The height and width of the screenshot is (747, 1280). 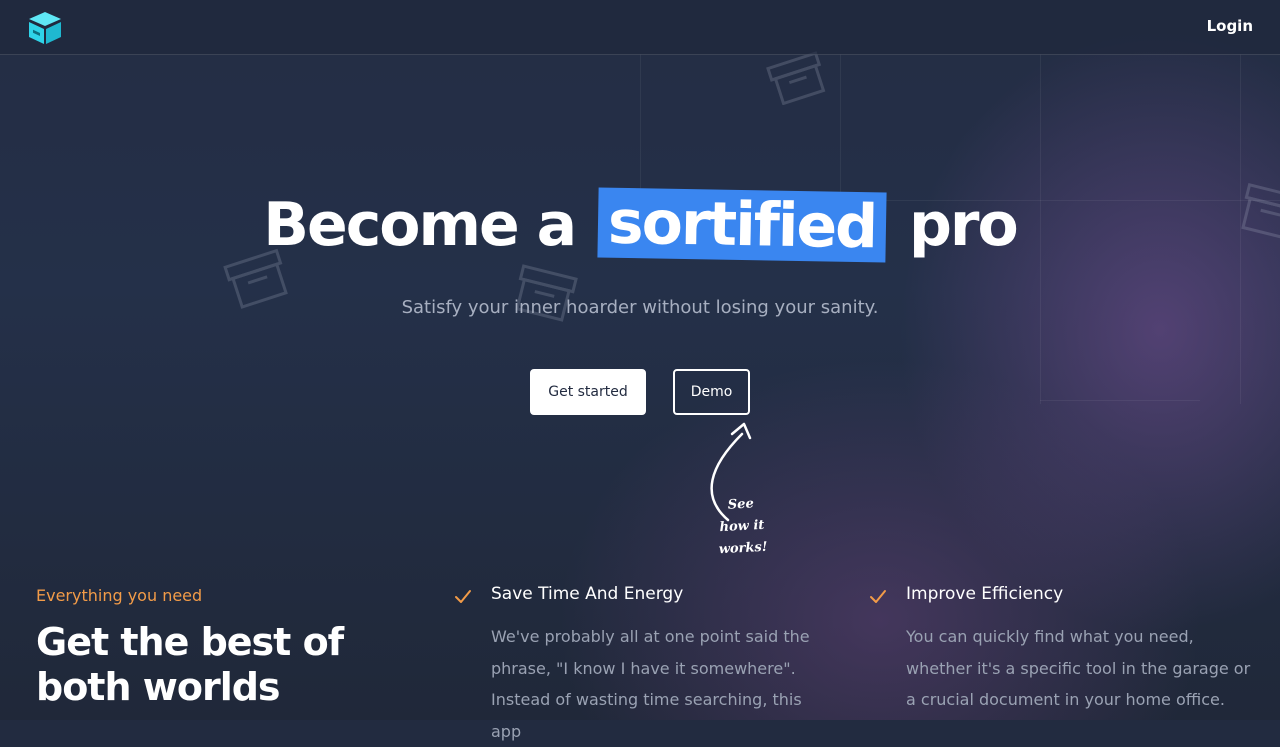 I want to click on login-link: Login, so click(x=1230, y=26).